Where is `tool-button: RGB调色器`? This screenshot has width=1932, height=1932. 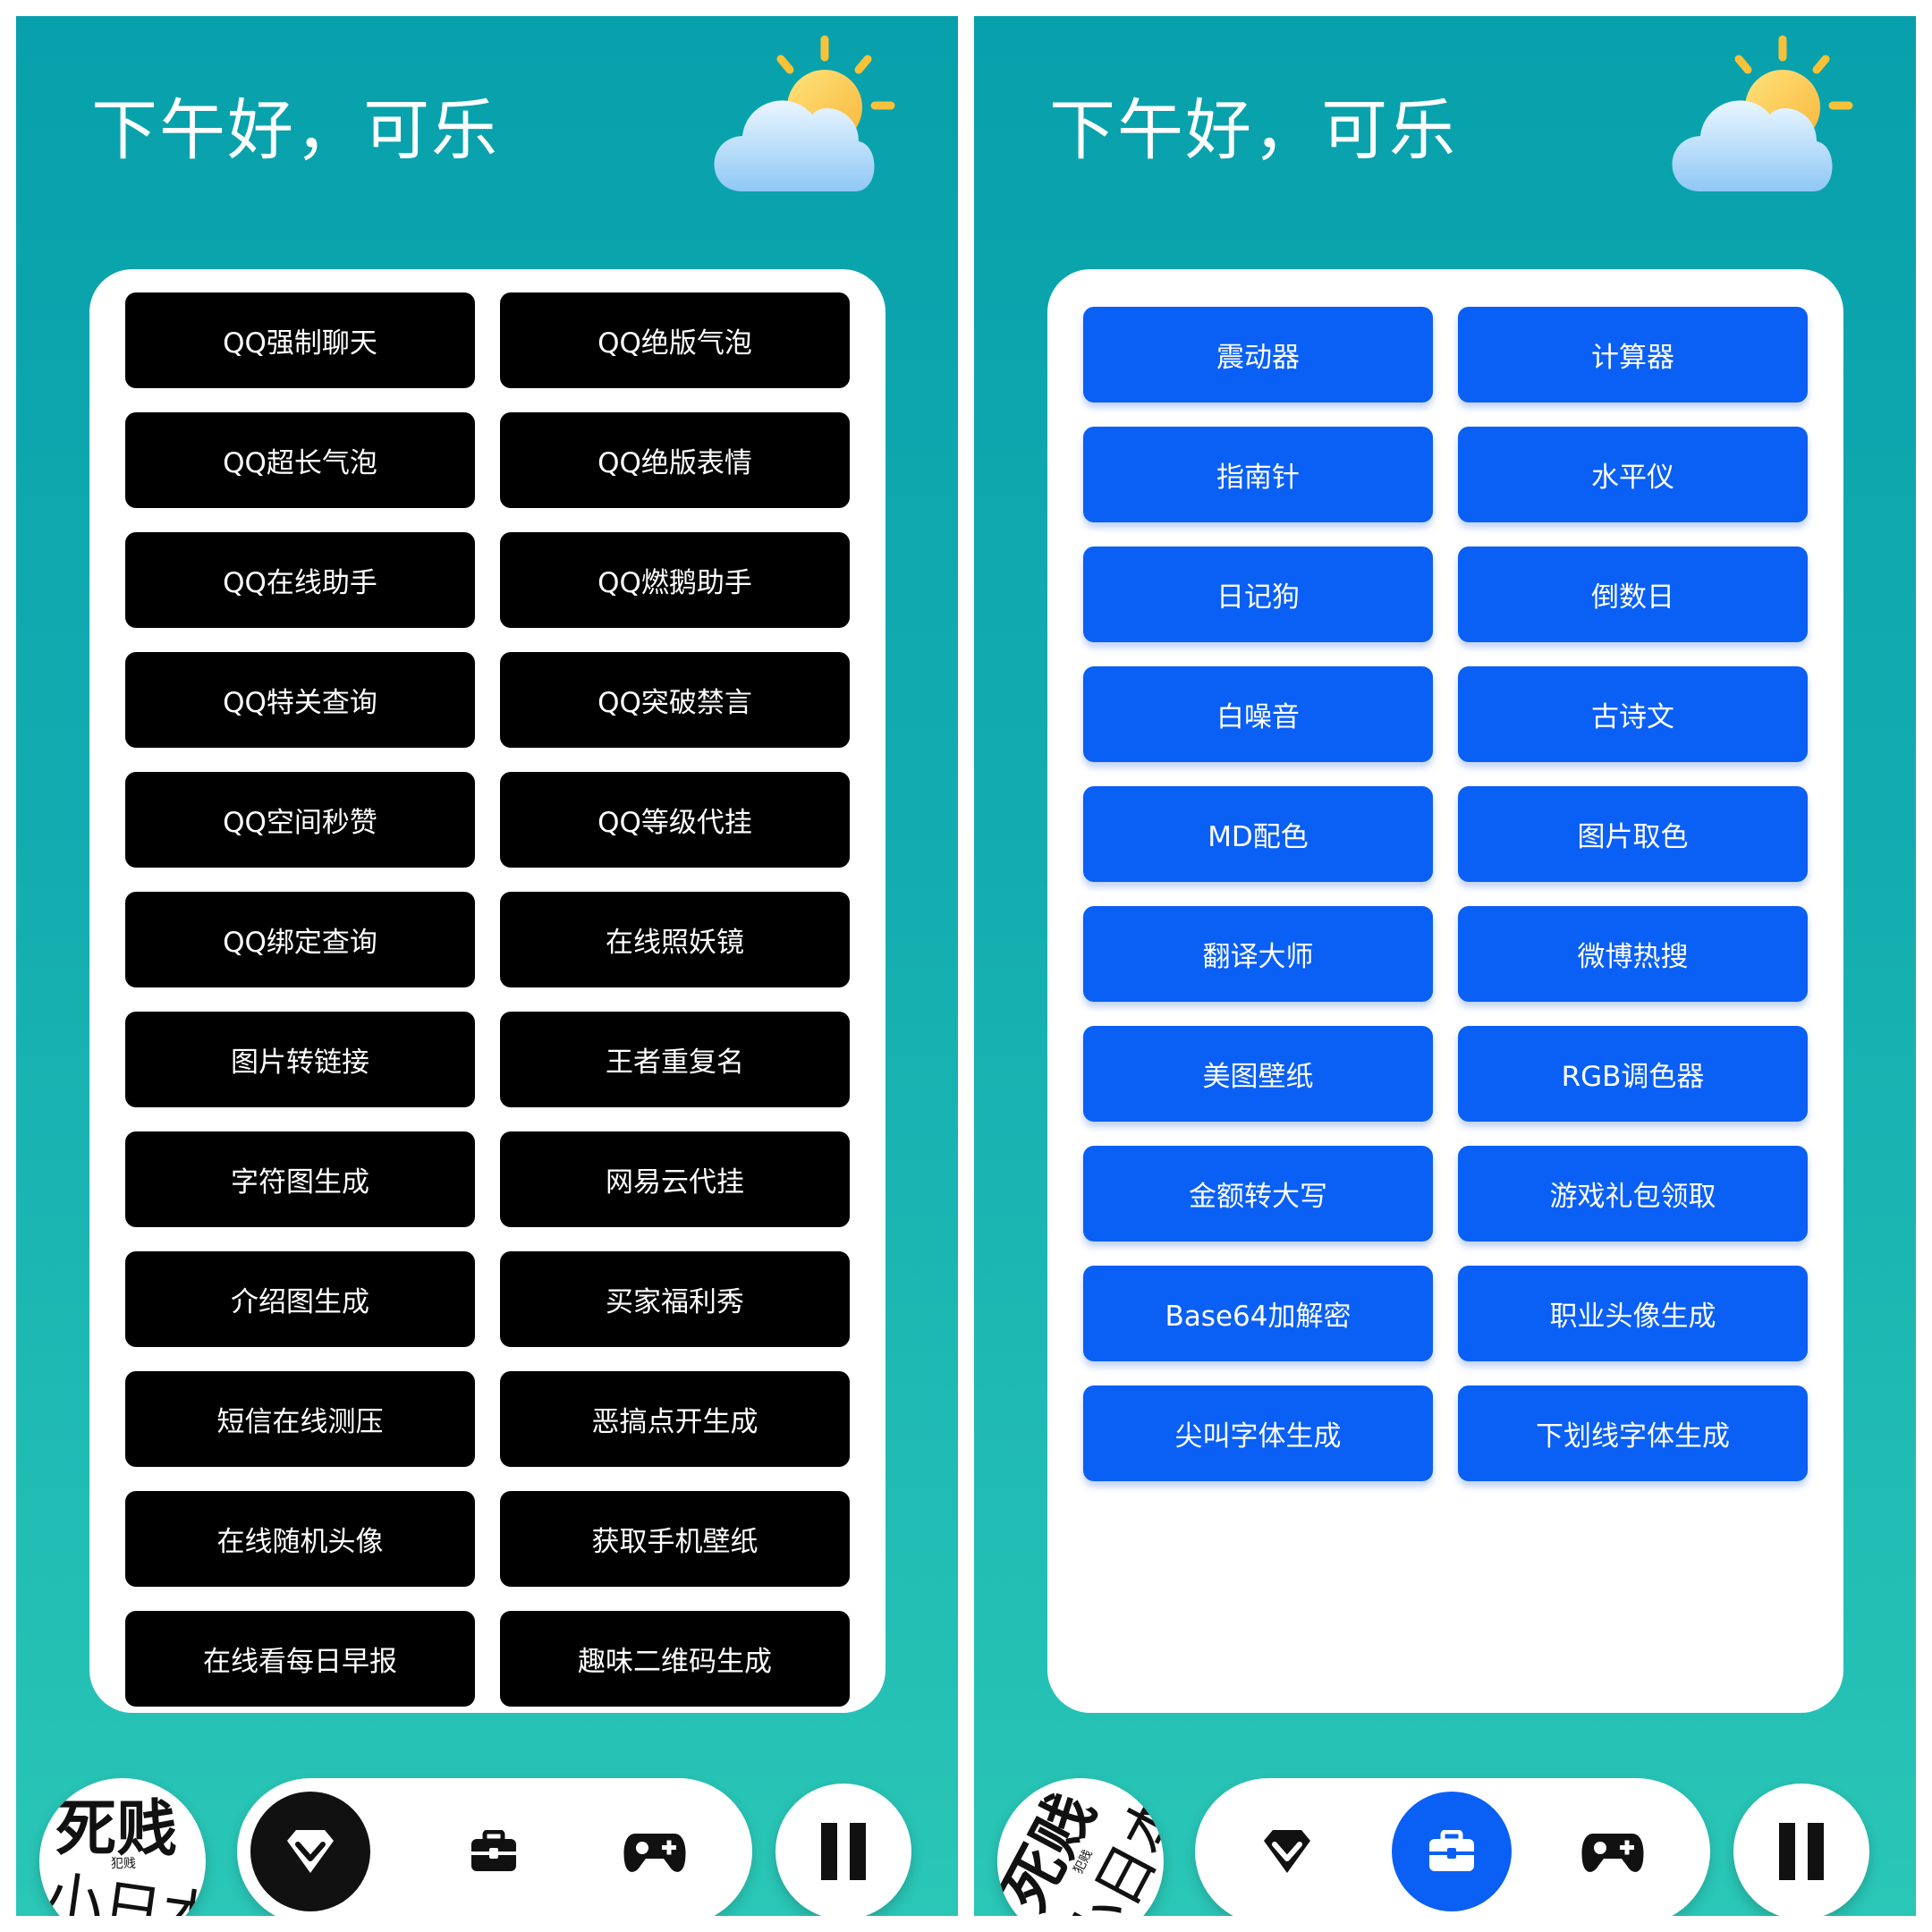
tool-button: RGB调色器 is located at coordinates (1633, 1074).